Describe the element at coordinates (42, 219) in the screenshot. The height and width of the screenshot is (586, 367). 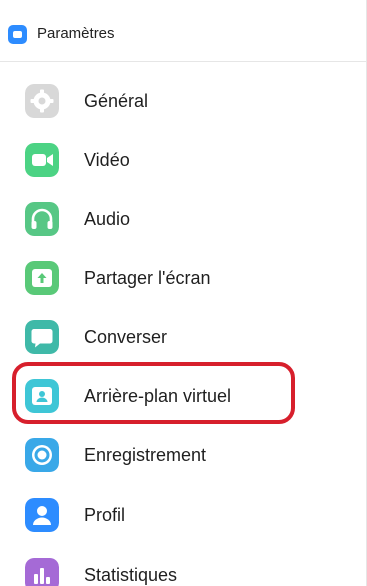
I see `headphones-icon` at that location.